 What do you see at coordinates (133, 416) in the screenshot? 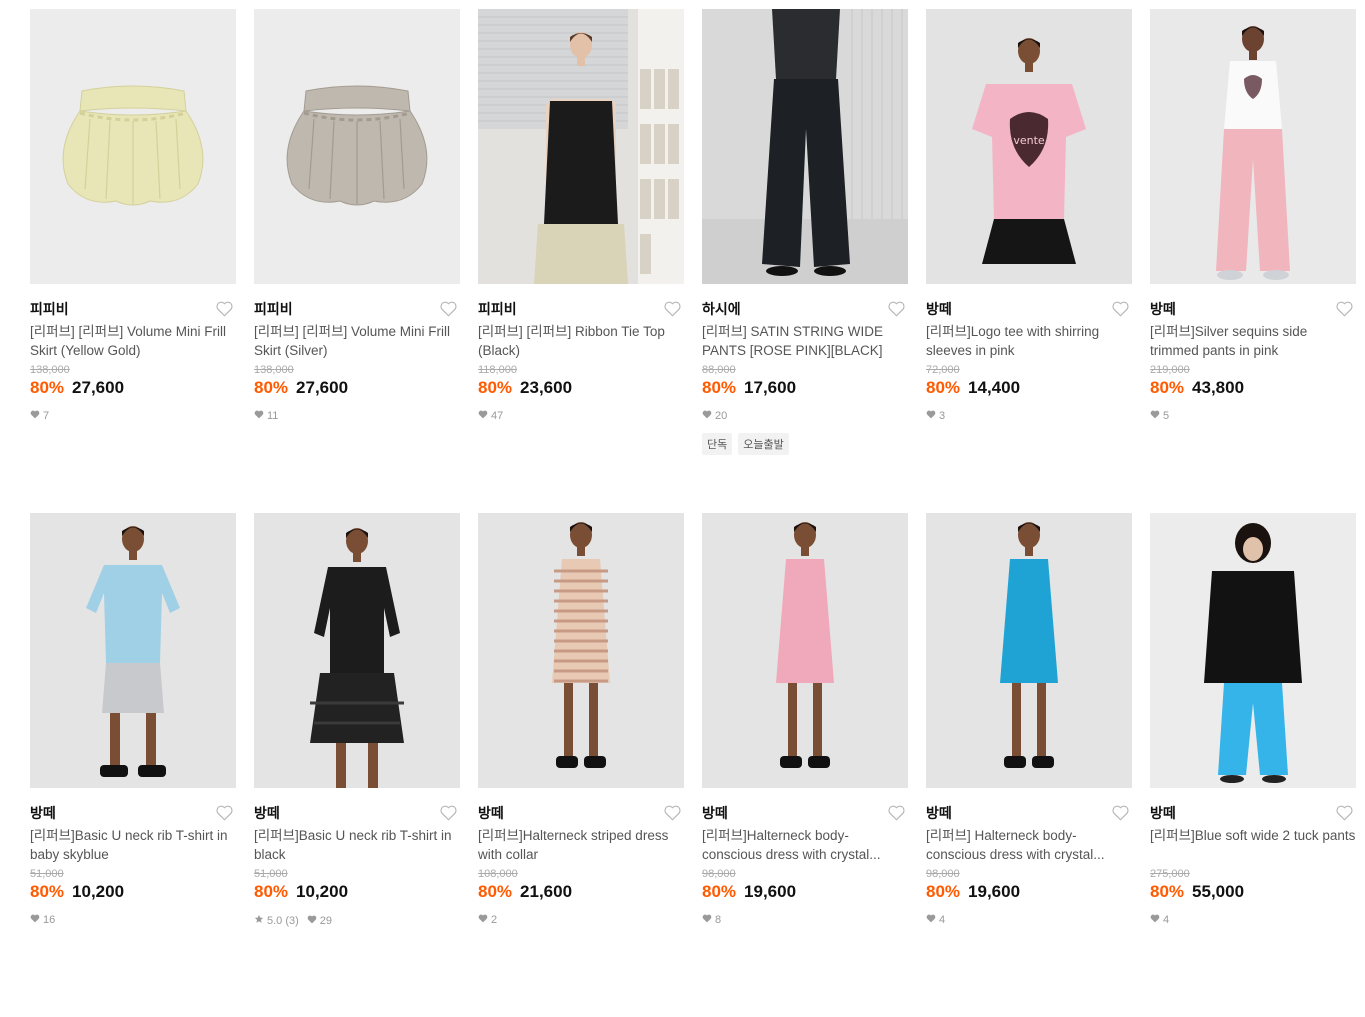
I see `product-meta: 7` at bounding box center [133, 416].